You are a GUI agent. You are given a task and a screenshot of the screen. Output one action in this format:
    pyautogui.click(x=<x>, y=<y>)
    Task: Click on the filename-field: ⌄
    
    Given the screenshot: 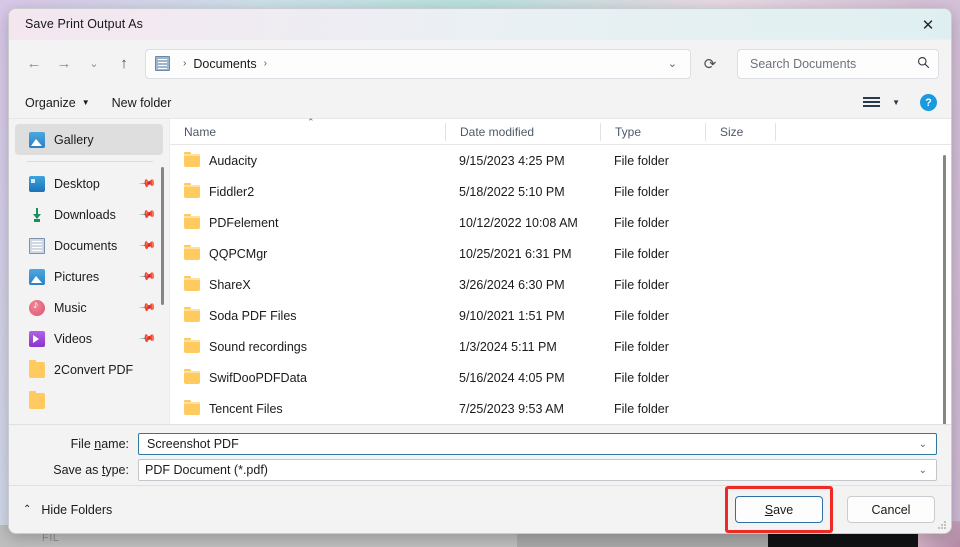 What is the action you would take?
    pyautogui.click(x=537, y=444)
    